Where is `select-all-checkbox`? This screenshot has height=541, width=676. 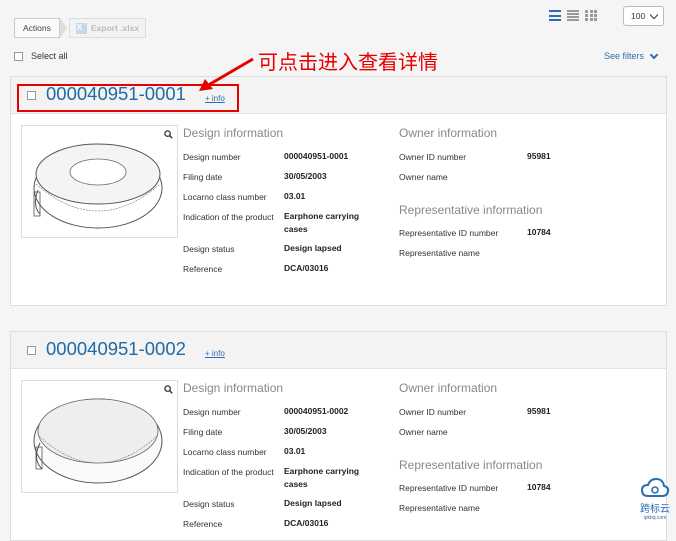
select-all-checkbox is located at coordinates (18, 56).